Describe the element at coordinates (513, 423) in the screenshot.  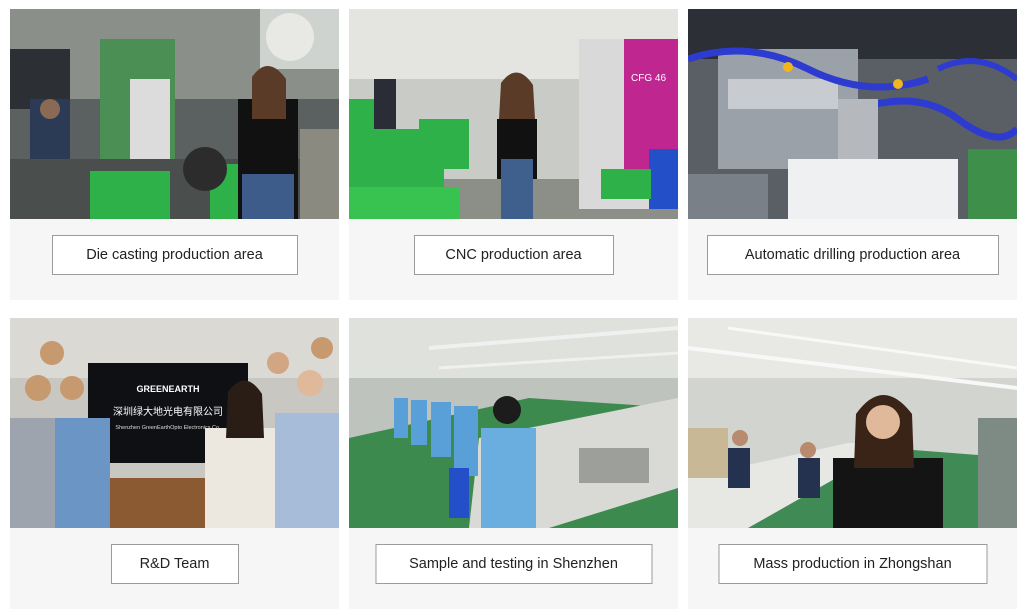
I see `sample-testing-line-photo` at that location.